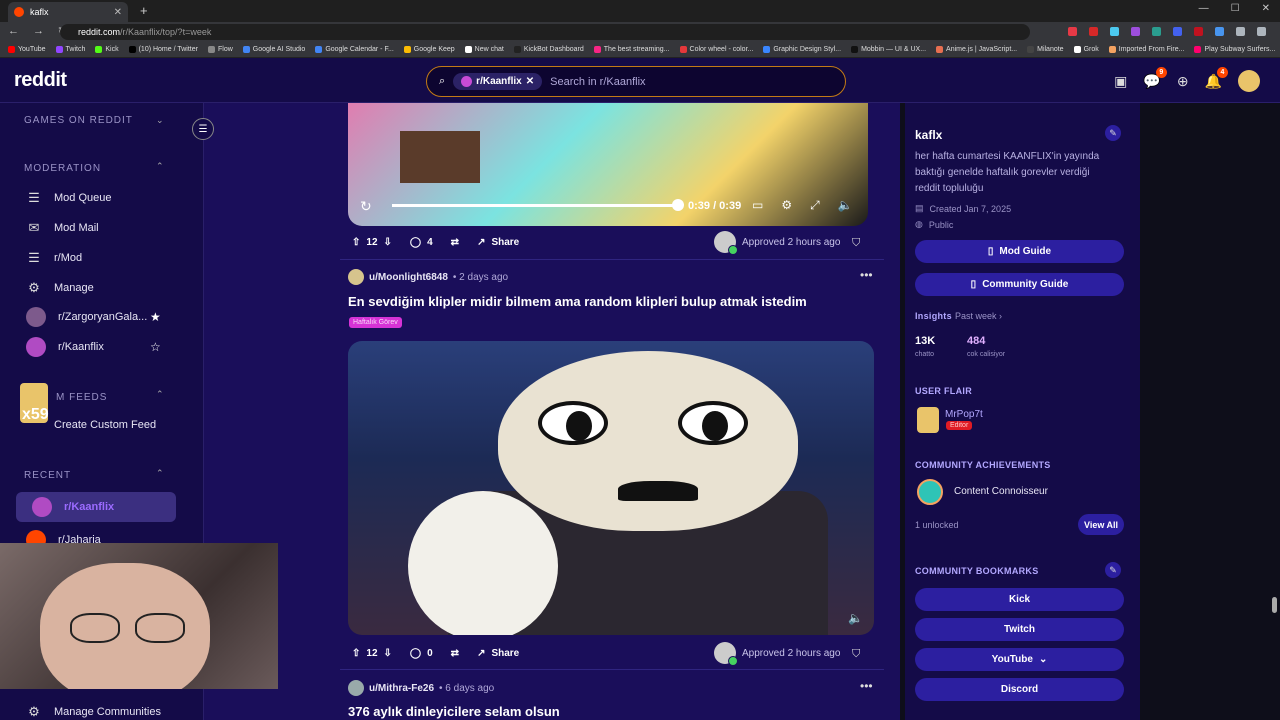 The width and height of the screenshot is (1280, 720). What do you see at coordinates (1019, 284) in the screenshot?
I see `community-guide-button: ▯ Community Guide` at bounding box center [1019, 284].